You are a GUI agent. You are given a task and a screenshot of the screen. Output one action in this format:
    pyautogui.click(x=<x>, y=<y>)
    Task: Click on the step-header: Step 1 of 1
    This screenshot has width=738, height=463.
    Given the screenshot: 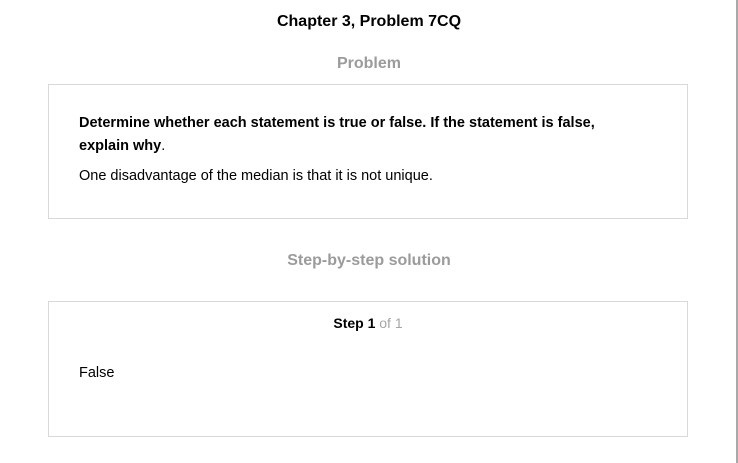 What is the action you would take?
    pyautogui.click(x=368, y=323)
    